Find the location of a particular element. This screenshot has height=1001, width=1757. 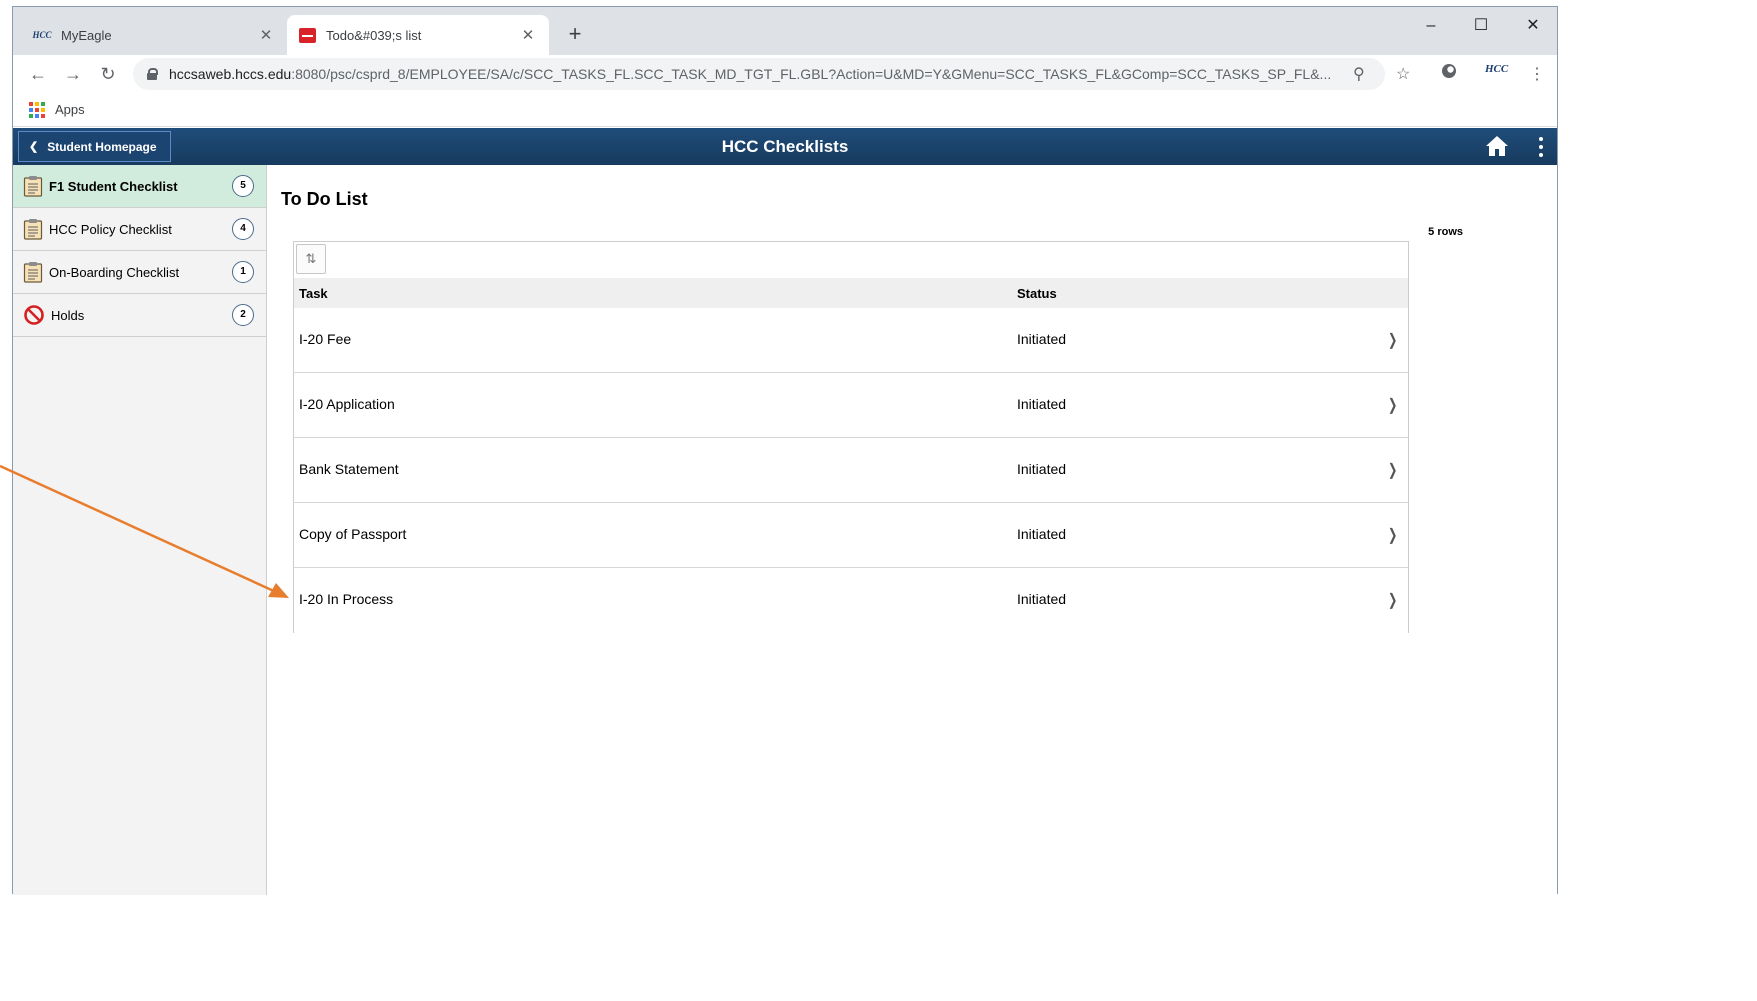

grid-header: Task Status is located at coordinates (851, 293).